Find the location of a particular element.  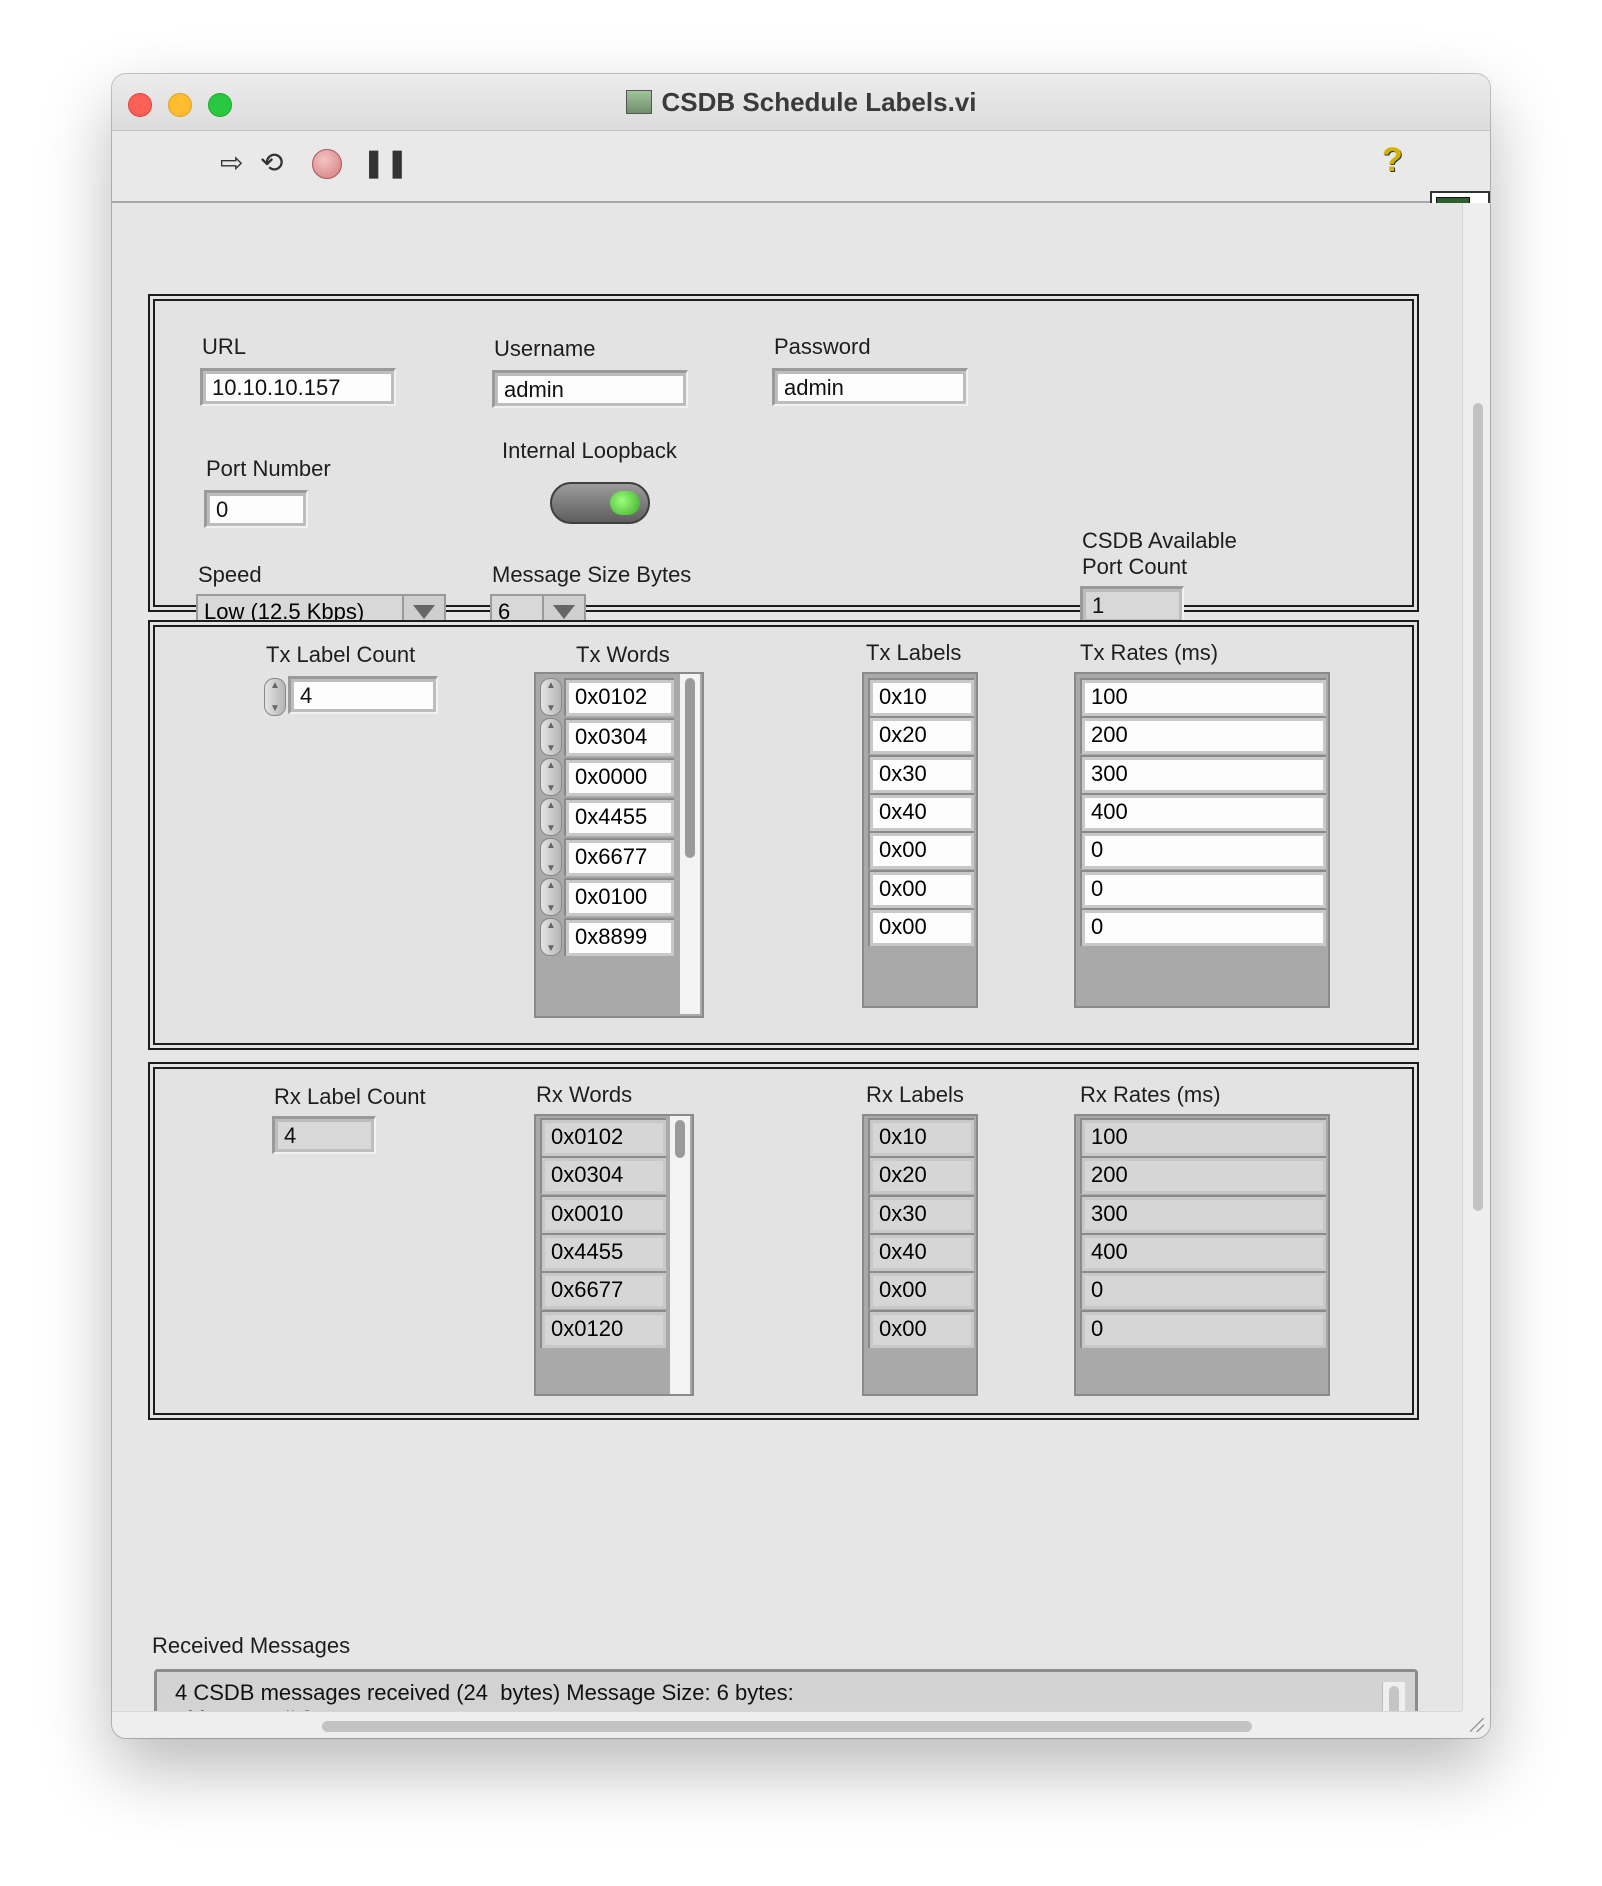

run-arrow-icon: ⇨ is located at coordinates (231, 163).